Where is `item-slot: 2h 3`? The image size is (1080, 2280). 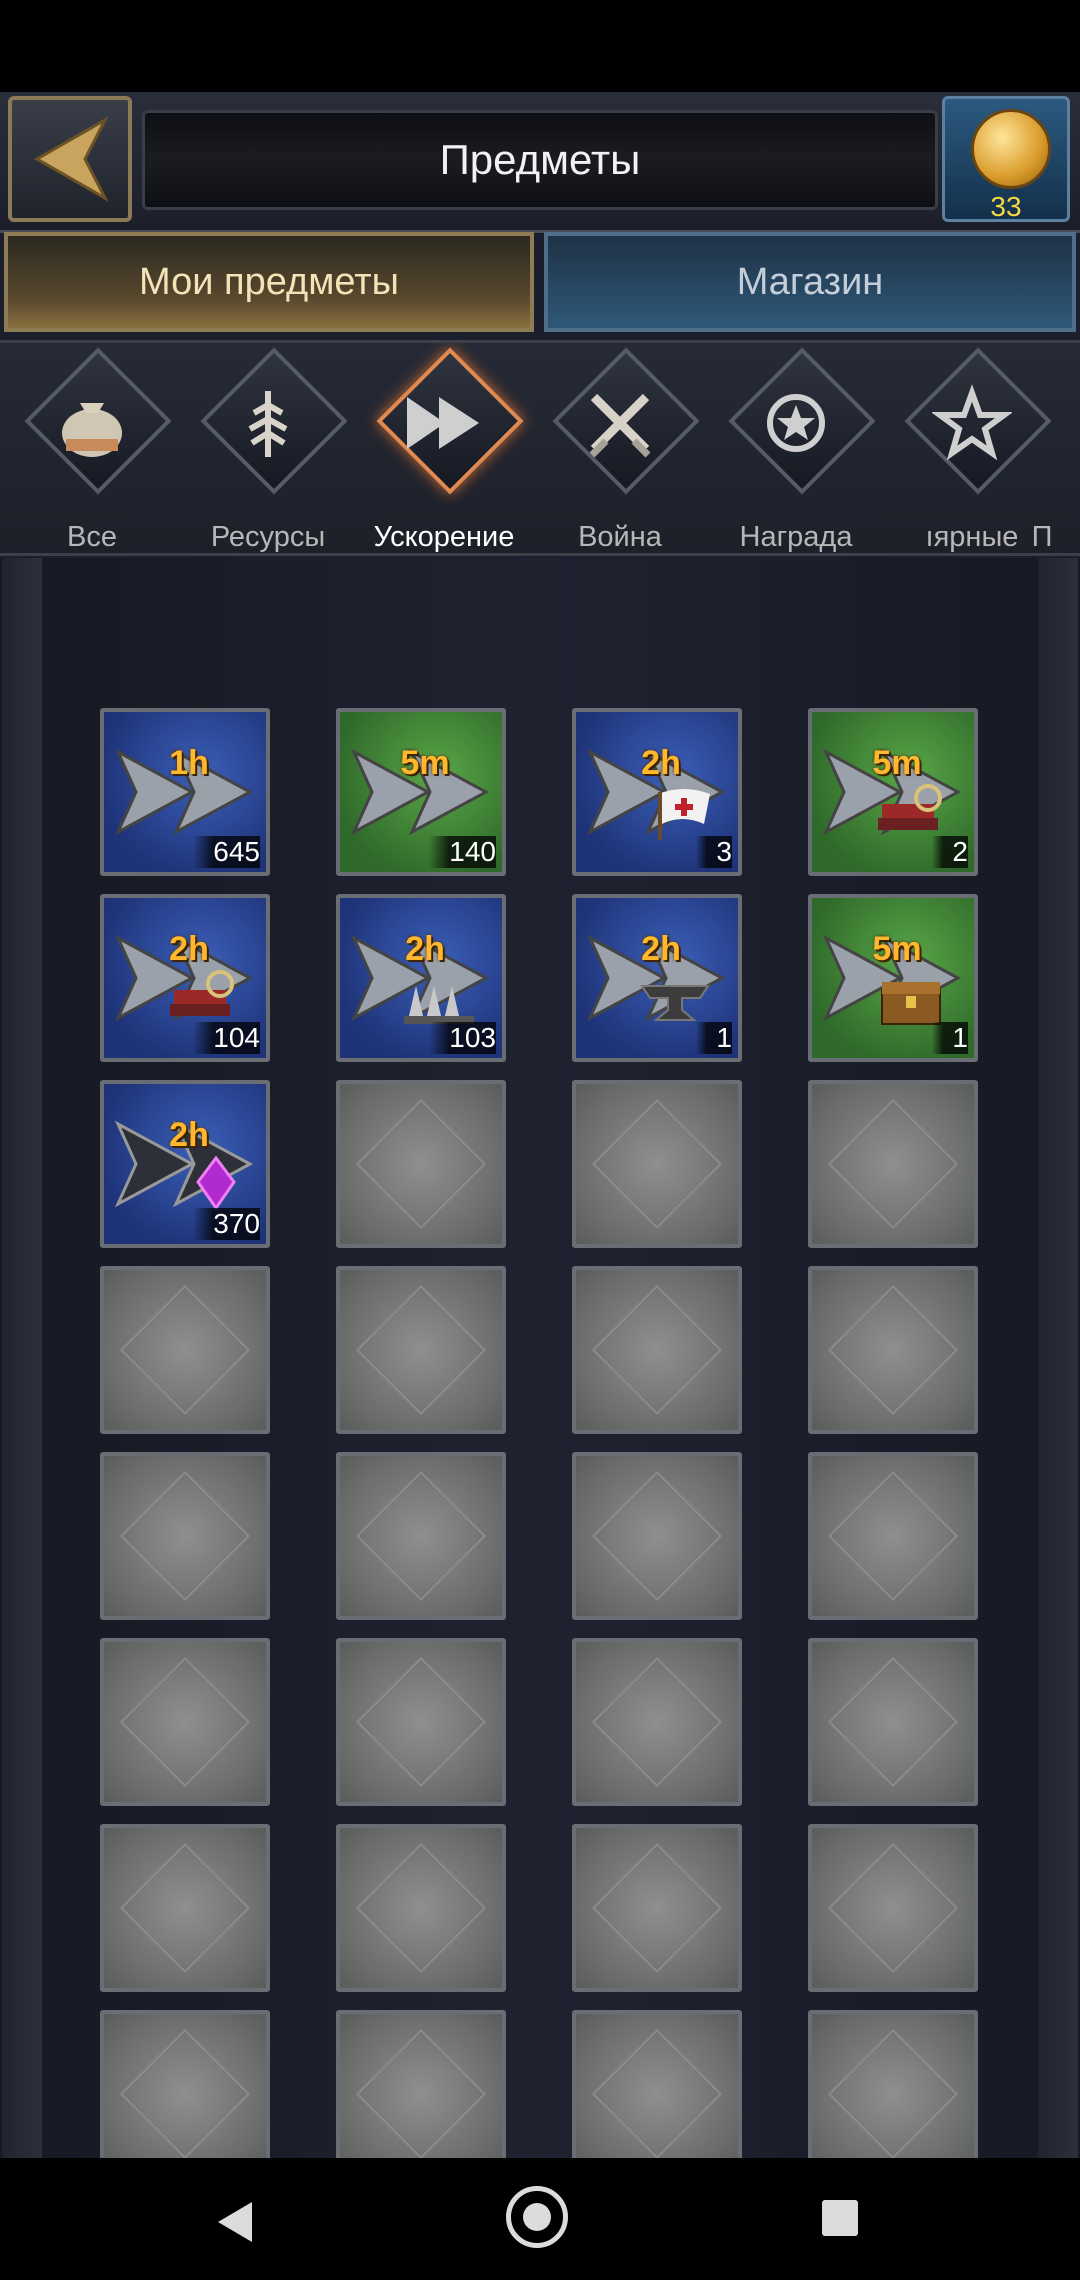
item-slot: 2h 3 is located at coordinates (657, 792).